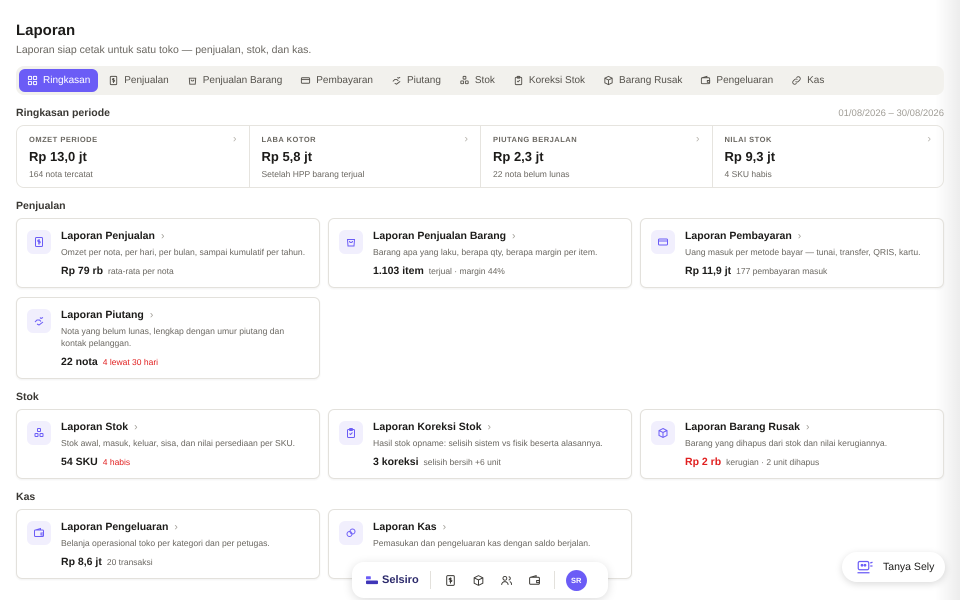 This screenshot has width=960, height=600. What do you see at coordinates (63, 113) in the screenshot?
I see `section-title: Ringkasan periode` at bounding box center [63, 113].